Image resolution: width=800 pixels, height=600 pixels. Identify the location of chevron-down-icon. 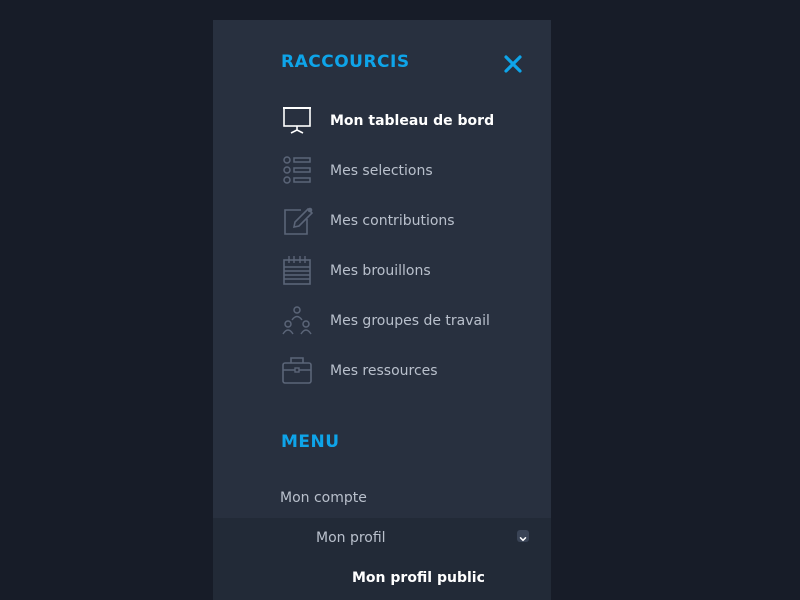
(523, 539).